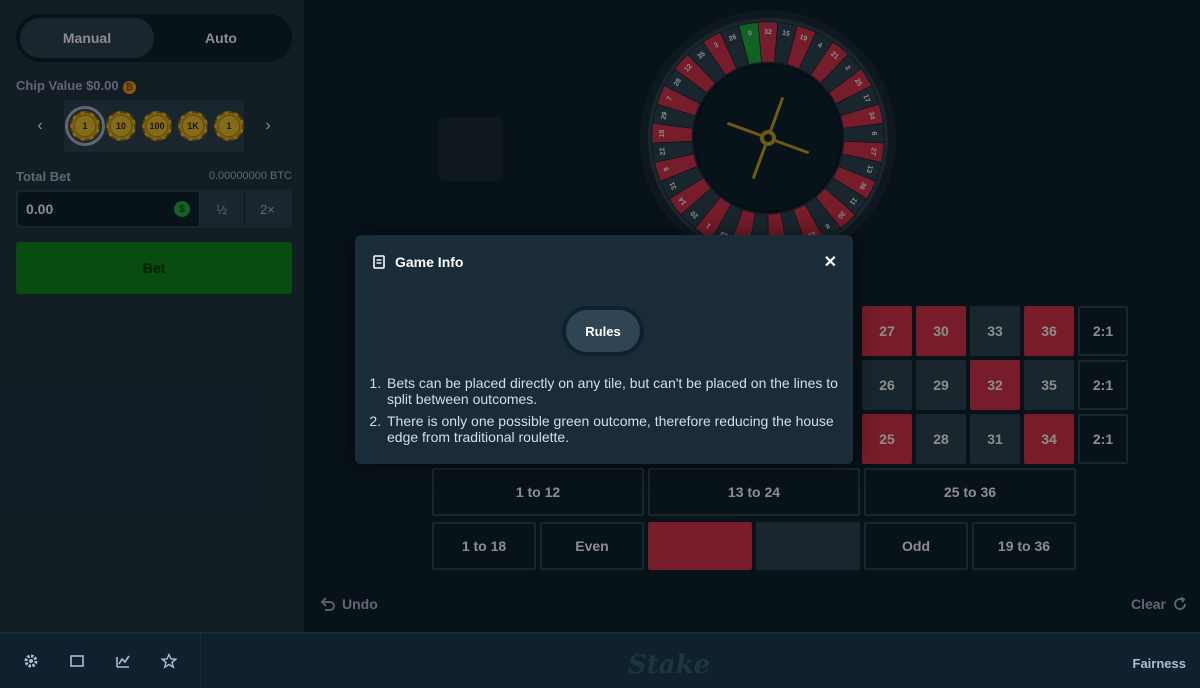 The width and height of the screenshot is (1200, 688). What do you see at coordinates (360, 604) in the screenshot?
I see `undo-label: Undo` at bounding box center [360, 604].